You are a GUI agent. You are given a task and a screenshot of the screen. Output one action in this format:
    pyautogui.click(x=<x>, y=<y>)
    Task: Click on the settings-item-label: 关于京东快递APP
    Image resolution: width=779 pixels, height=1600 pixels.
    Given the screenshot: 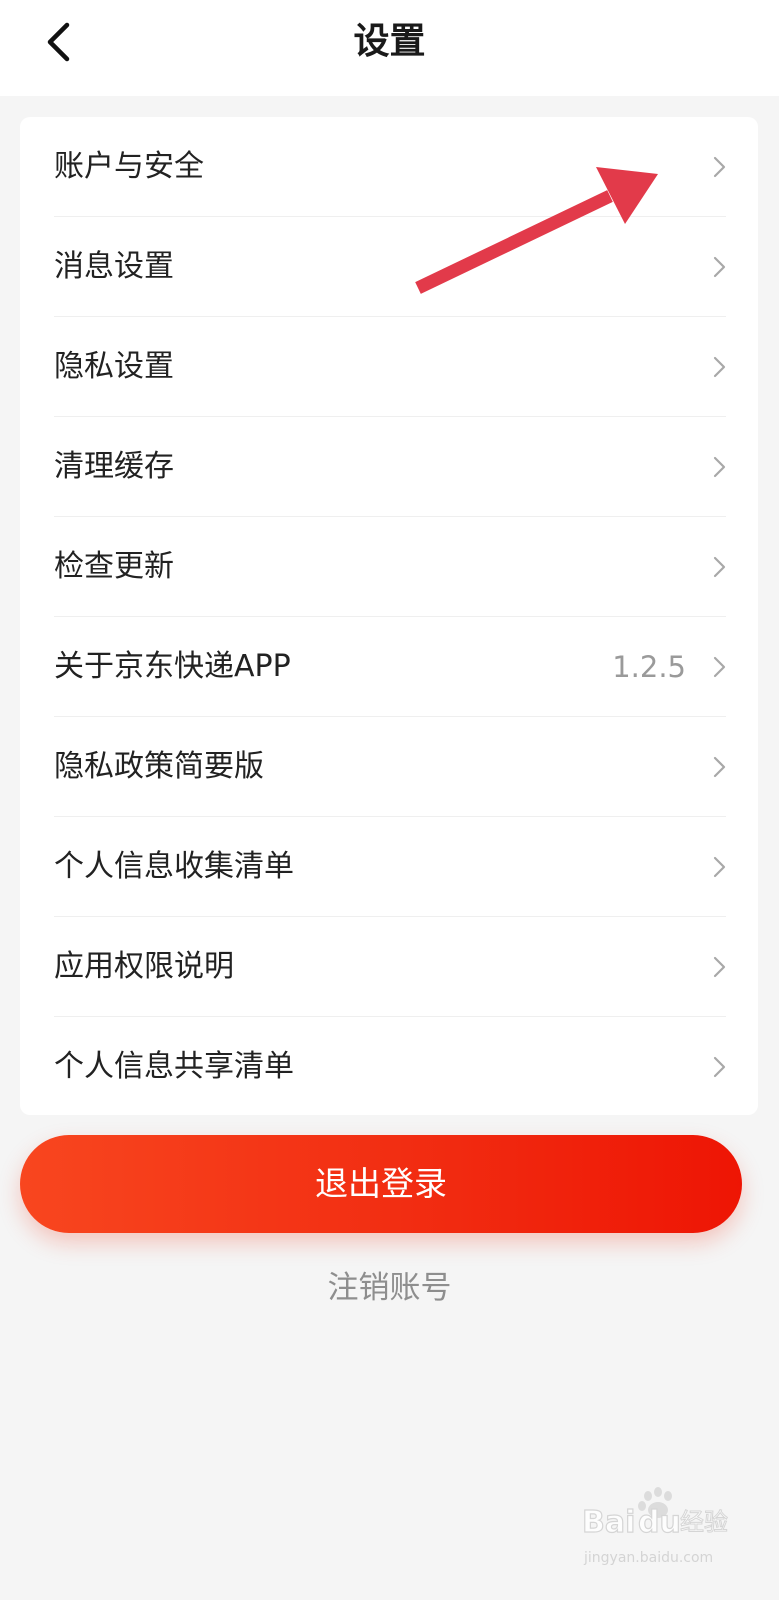 What is the action you would take?
    pyautogui.click(x=172, y=666)
    